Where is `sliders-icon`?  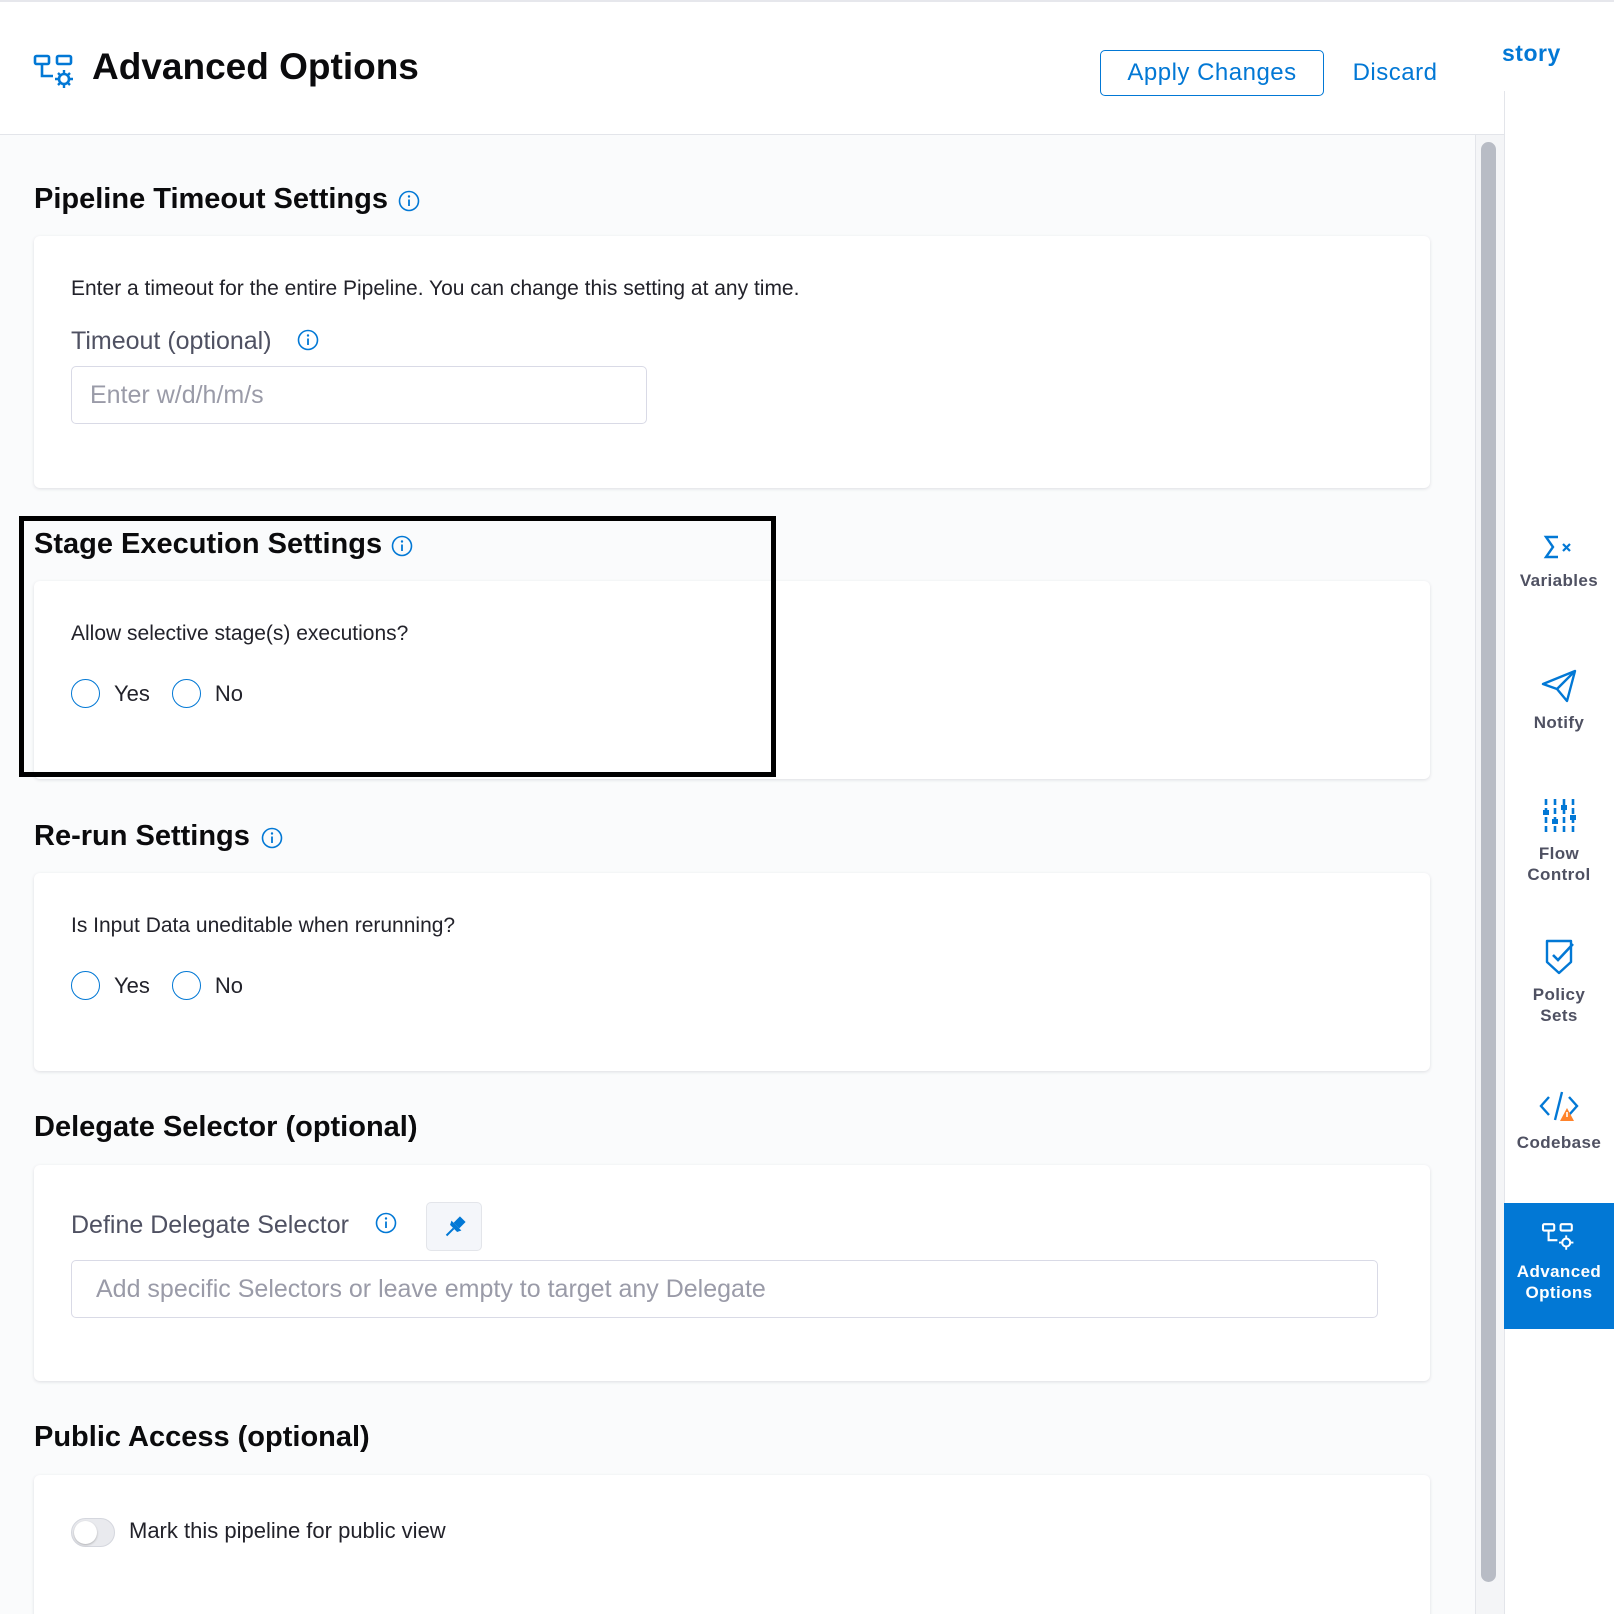 sliders-icon is located at coordinates (1559, 816).